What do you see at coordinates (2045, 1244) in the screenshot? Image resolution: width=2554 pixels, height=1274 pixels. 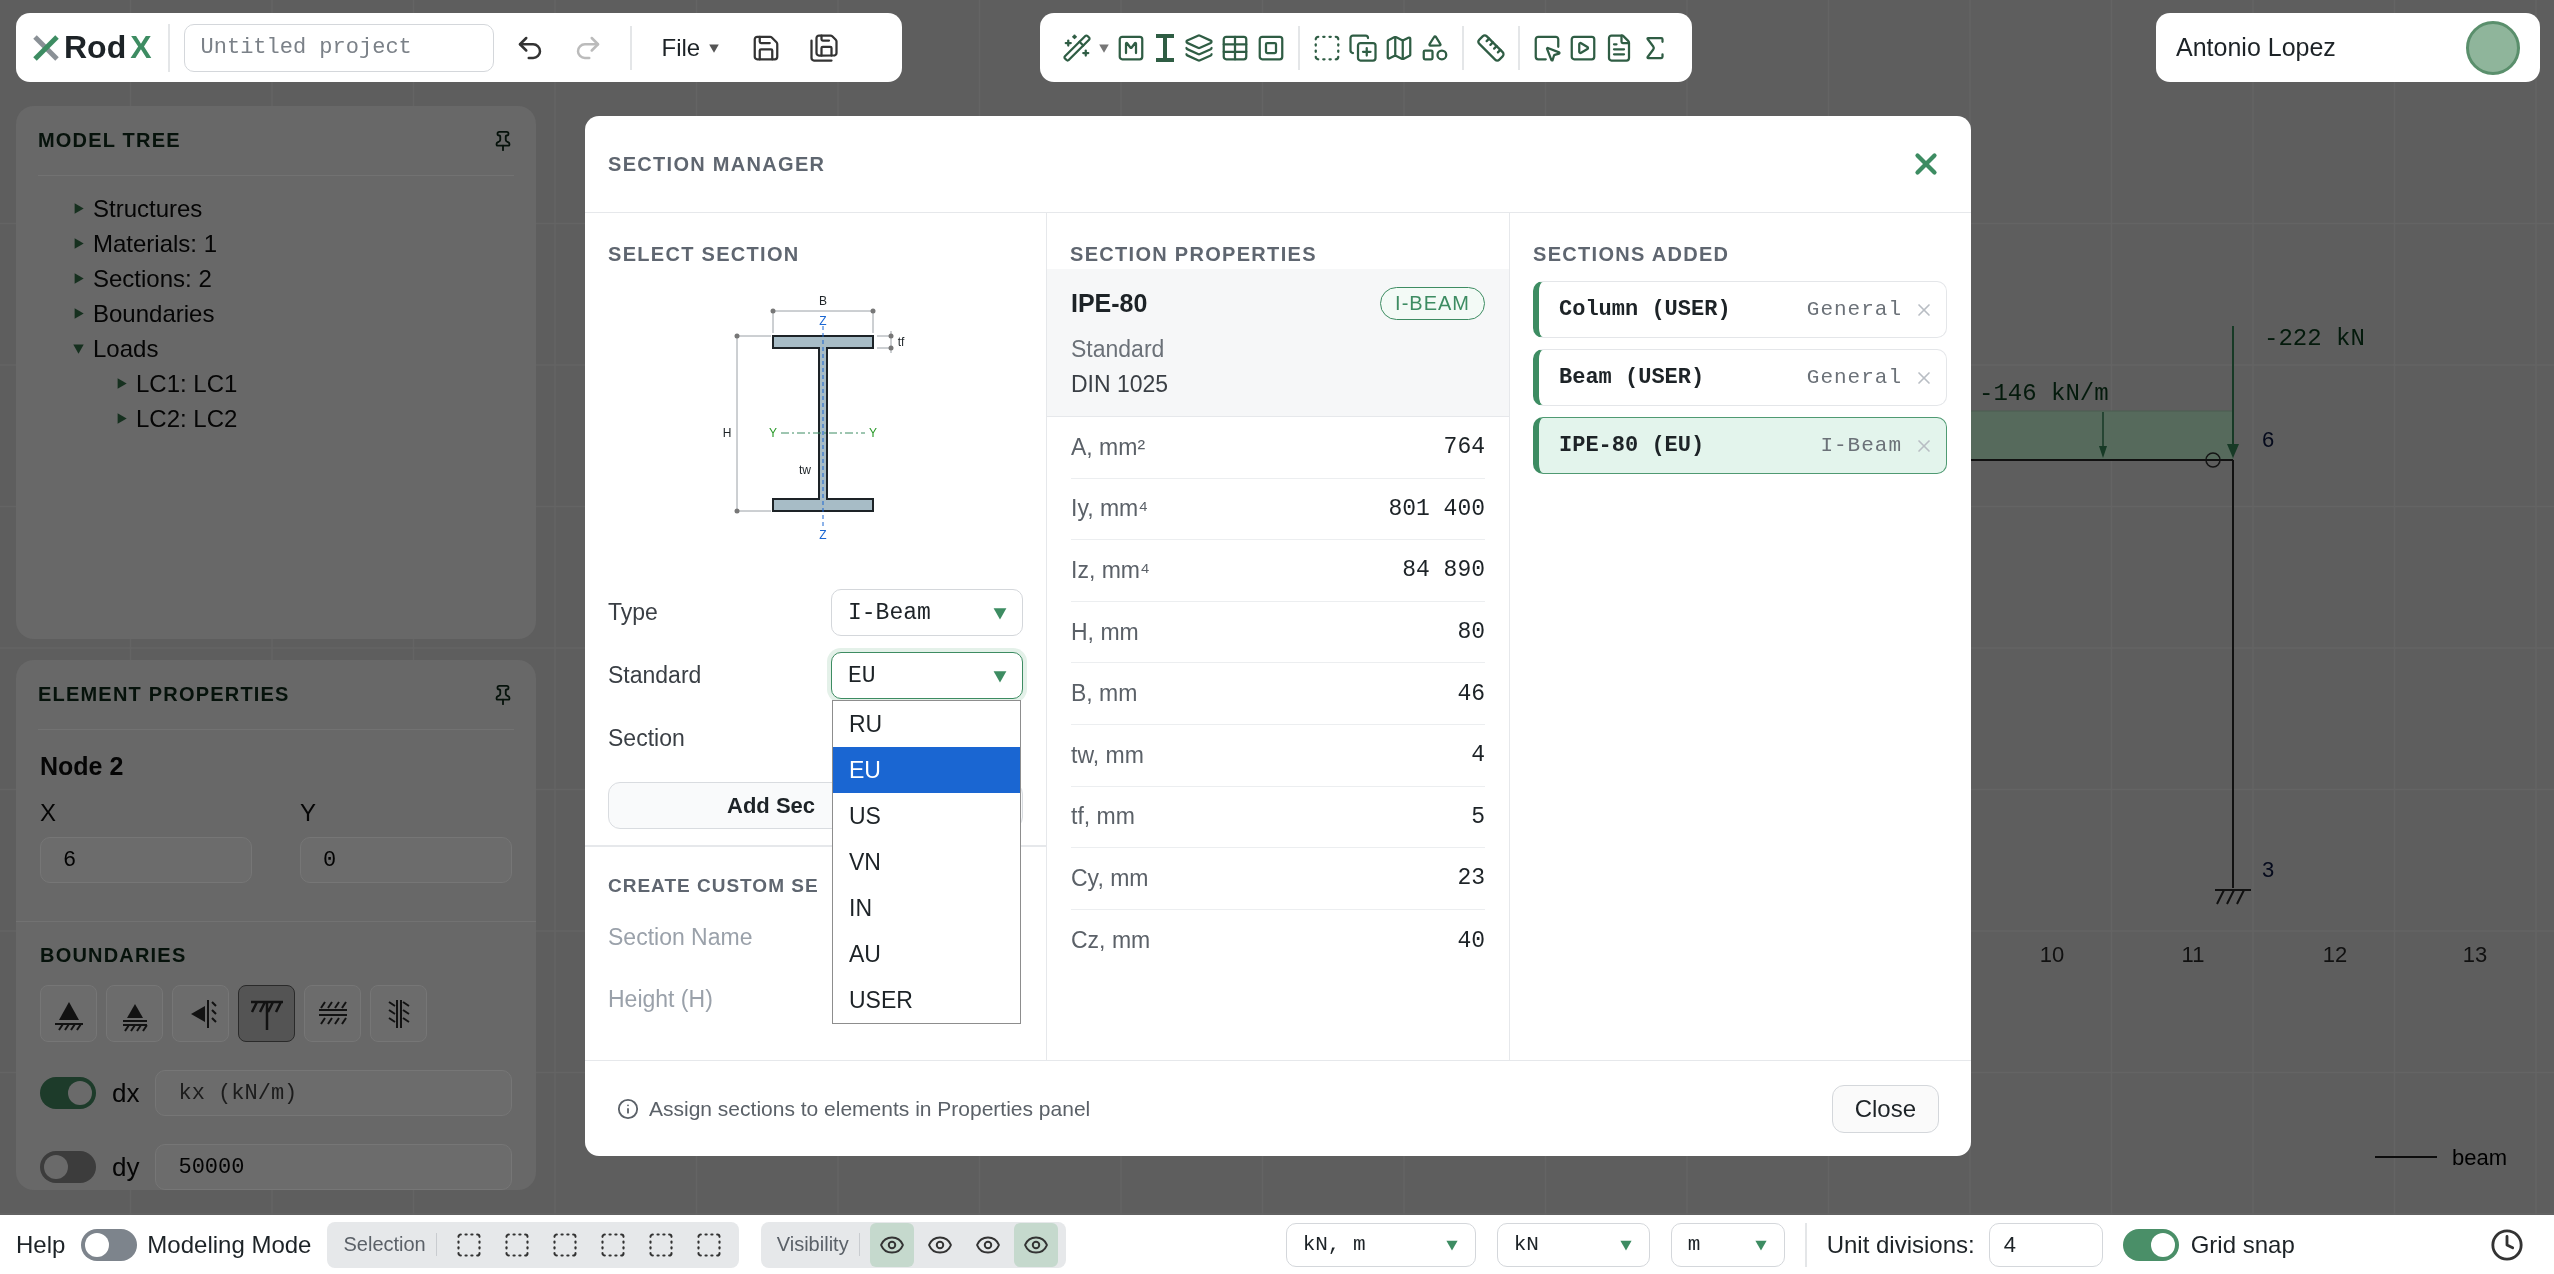 I see `unit-divisions-field: 4` at bounding box center [2045, 1244].